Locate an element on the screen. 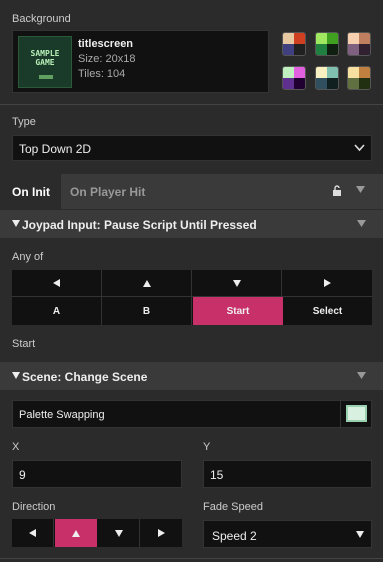  type-label: Type is located at coordinates (24, 122).